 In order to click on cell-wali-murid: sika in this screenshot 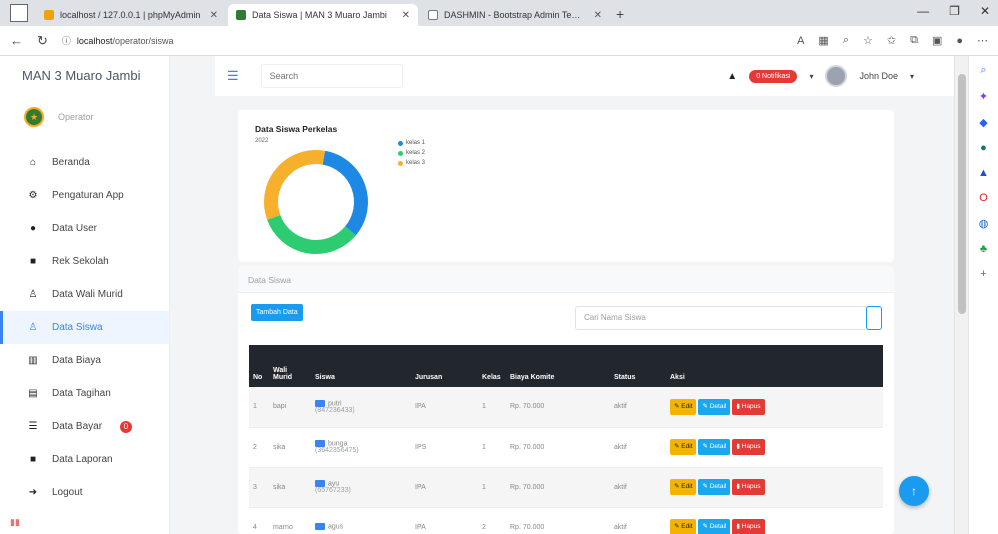, I will do `click(290, 487)`.